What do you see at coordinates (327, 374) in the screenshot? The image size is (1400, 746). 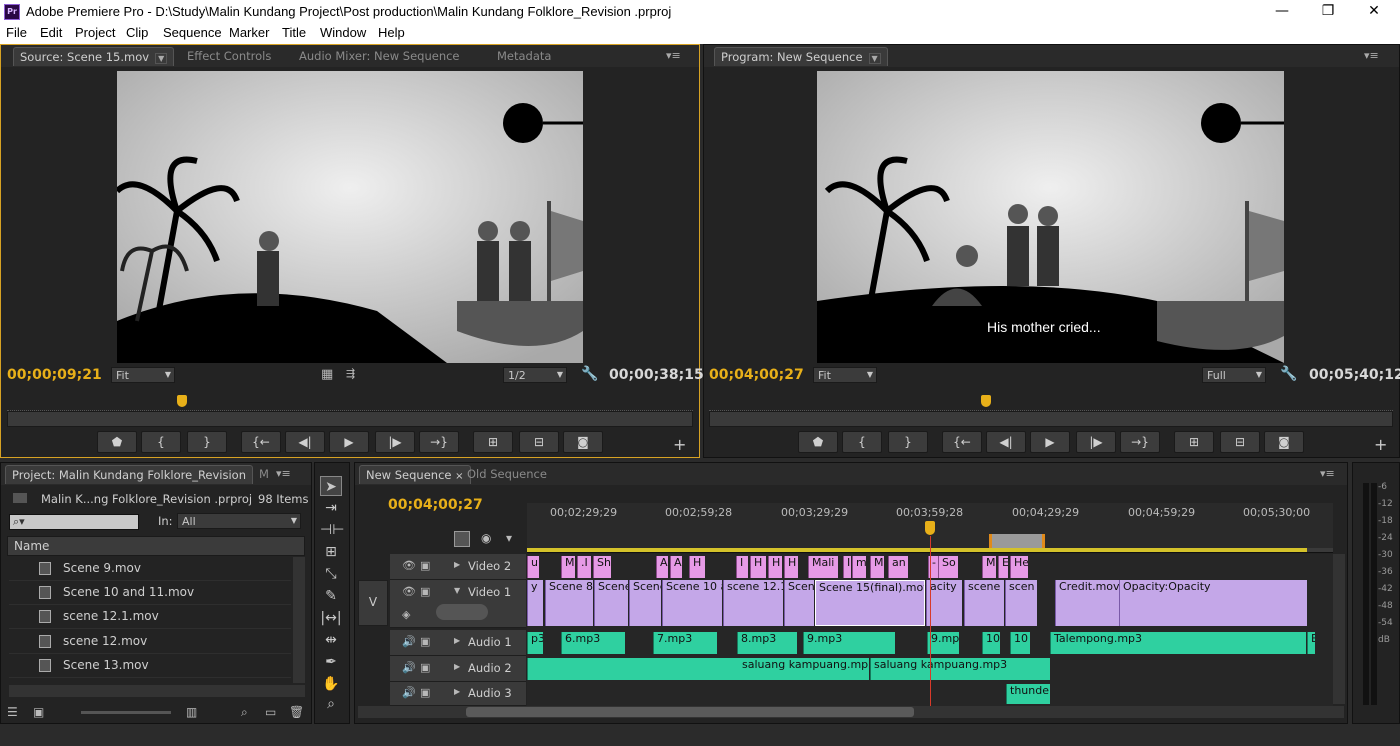 I see `safe-margins-icon: ▦` at bounding box center [327, 374].